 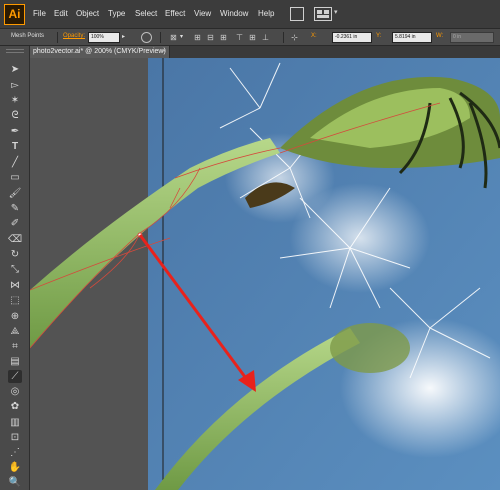 What do you see at coordinates (74, 36) in the screenshot?
I see `opacity-label: Opacity:` at bounding box center [74, 36].